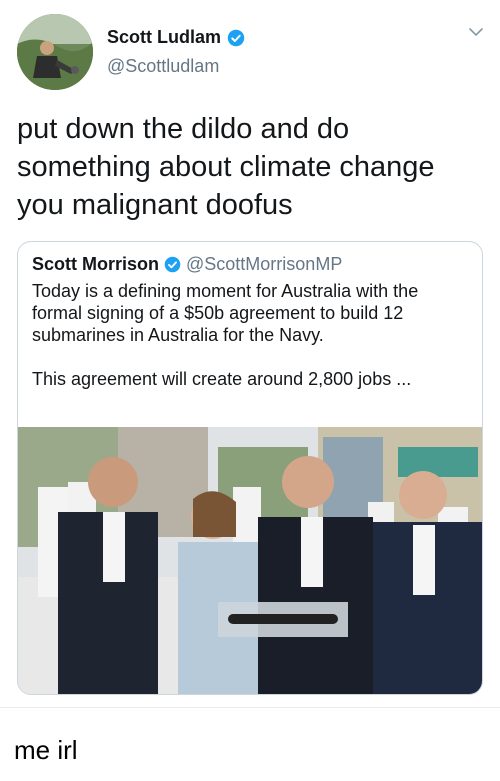 The height and width of the screenshot is (781, 500). I want to click on tweet-text-line: you malignant doofus, so click(155, 205).